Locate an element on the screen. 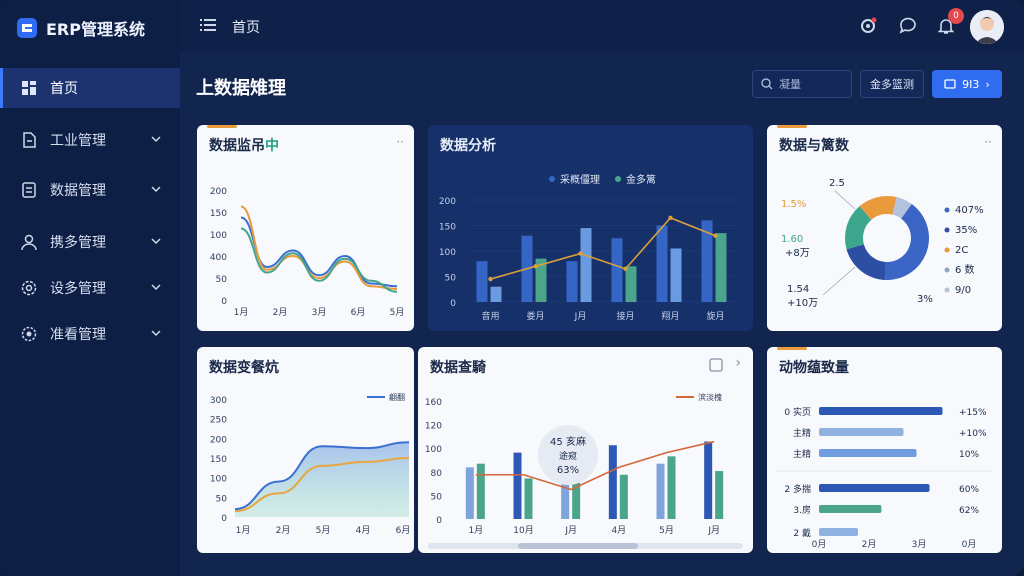  legend-label: 滨淡槐 is located at coordinates (710, 397).